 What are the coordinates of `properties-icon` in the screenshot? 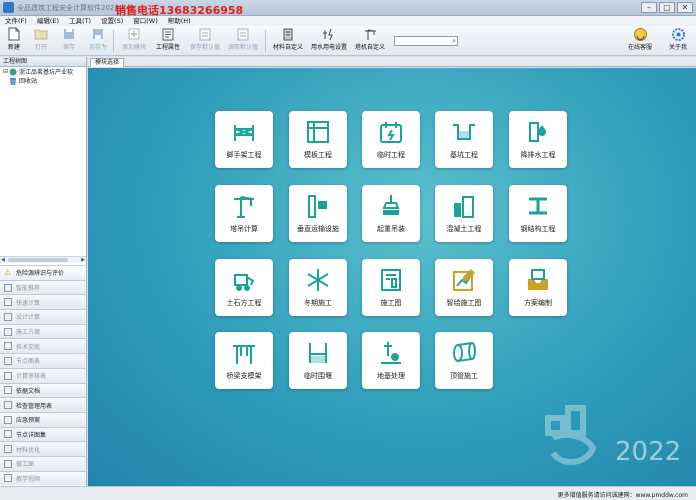 It's located at (168, 34).